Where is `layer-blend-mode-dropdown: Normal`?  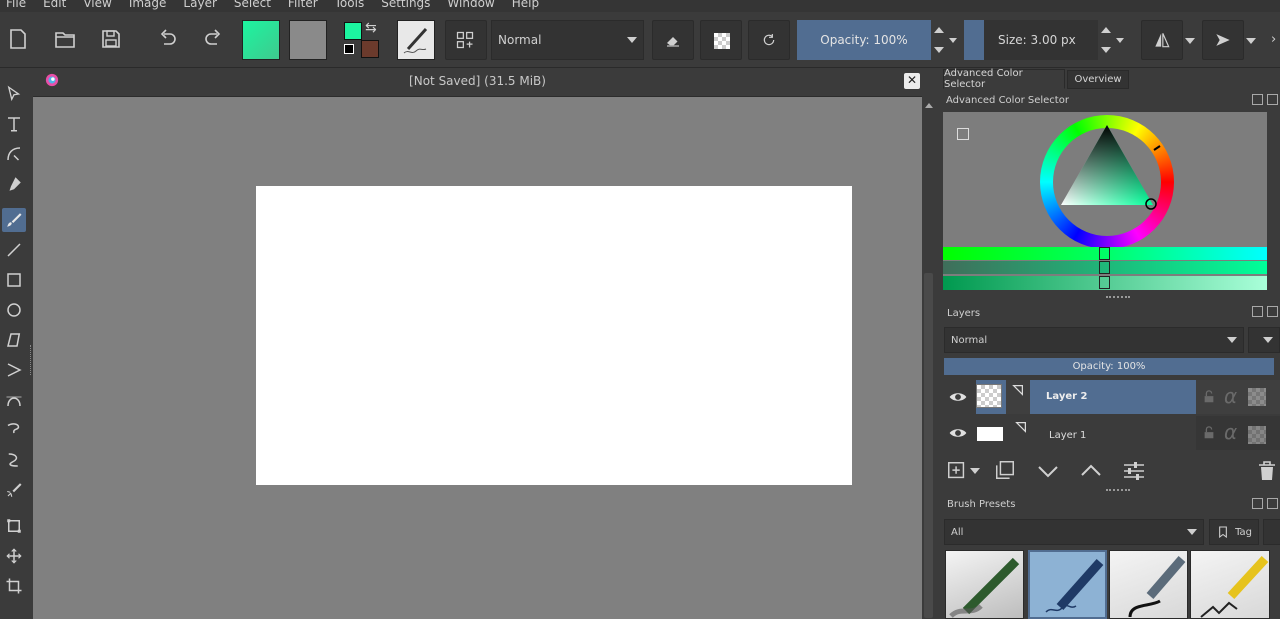
layer-blend-mode-dropdown: Normal is located at coordinates (1094, 340).